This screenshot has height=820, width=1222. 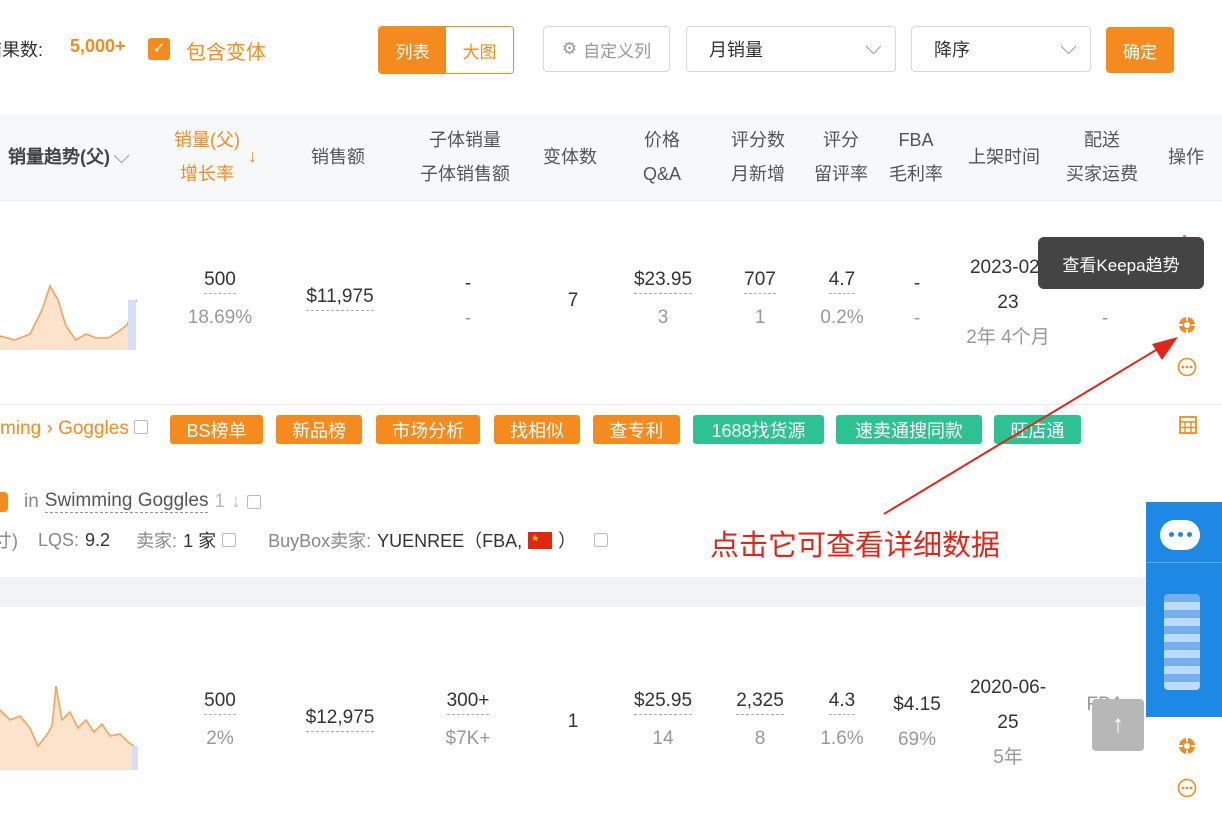 I want to click on category-link: Swimming Goggles, so click(x=126, y=501).